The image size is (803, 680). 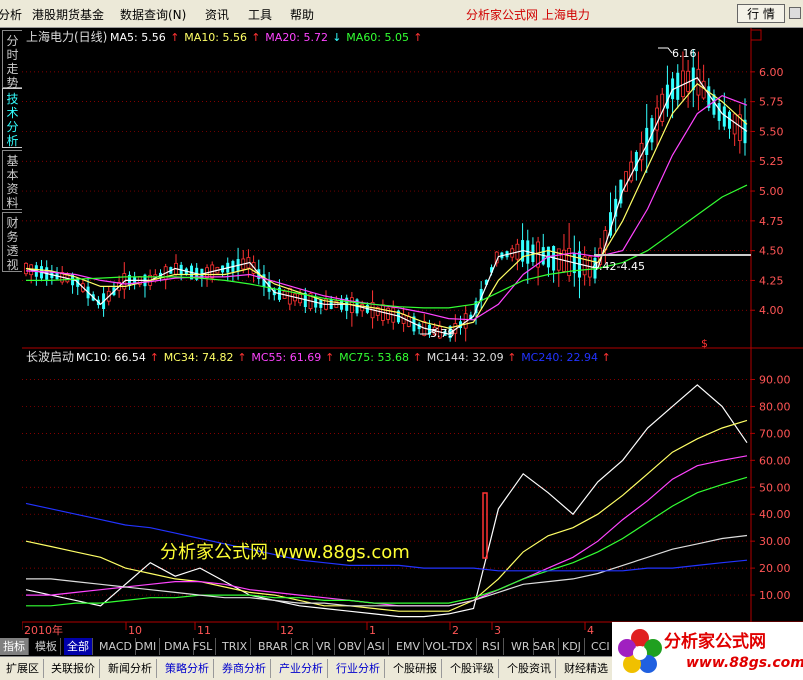 What do you see at coordinates (775, 460) in the screenshot?
I see `osc-tick-label: 60.00` at bounding box center [775, 460].